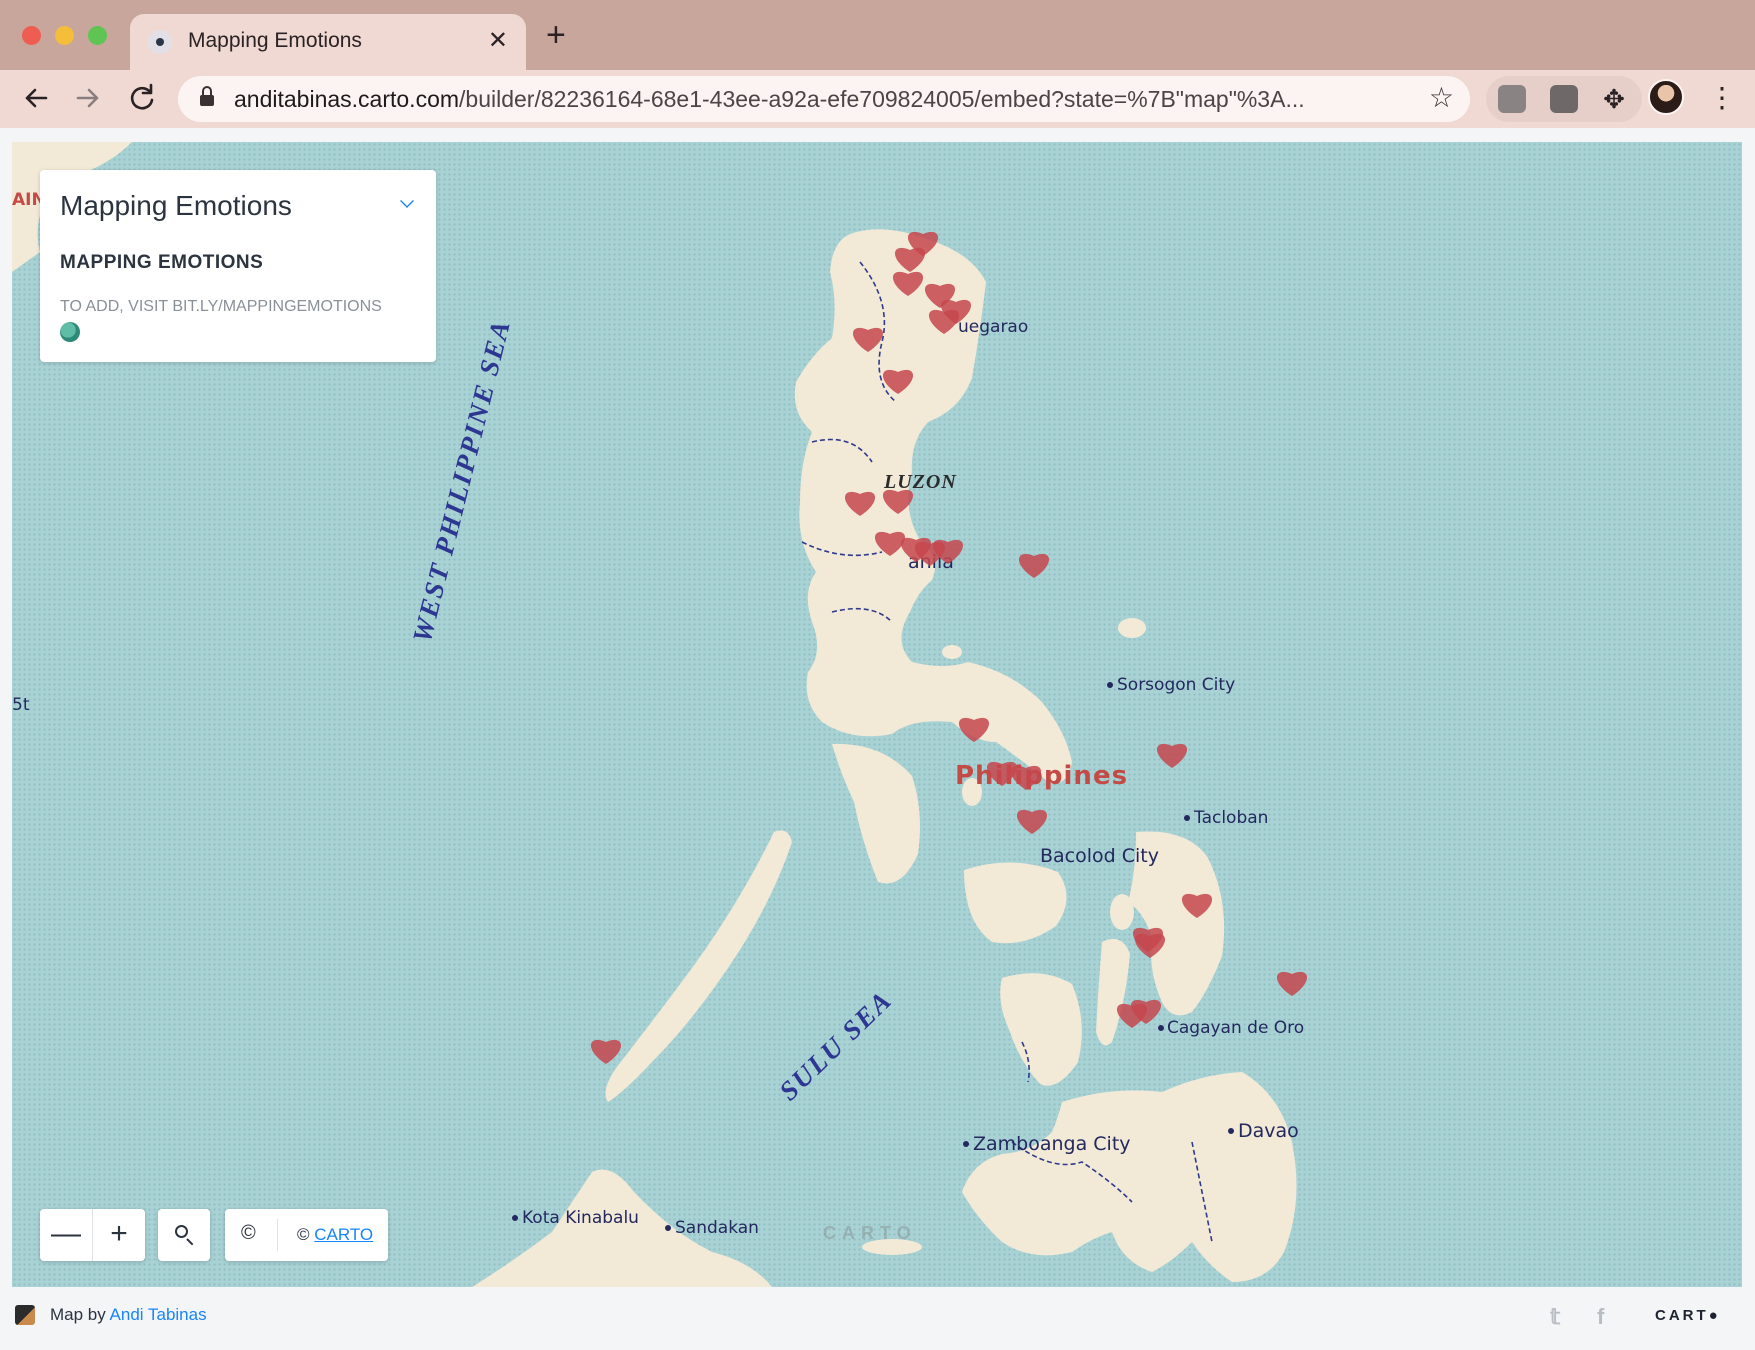  I want to click on puzzle-icon: ✥, so click(1614, 99).